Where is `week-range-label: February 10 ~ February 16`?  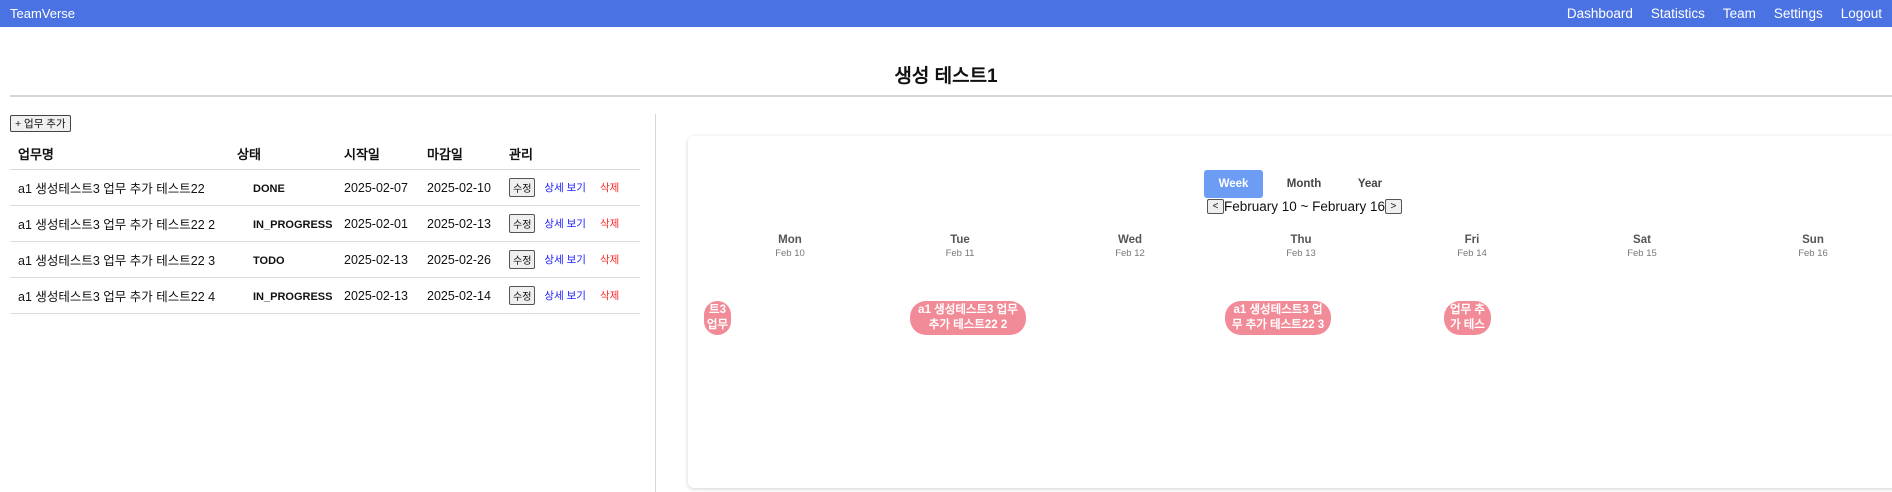
week-range-label: February 10 ~ February 16 is located at coordinates (1304, 206).